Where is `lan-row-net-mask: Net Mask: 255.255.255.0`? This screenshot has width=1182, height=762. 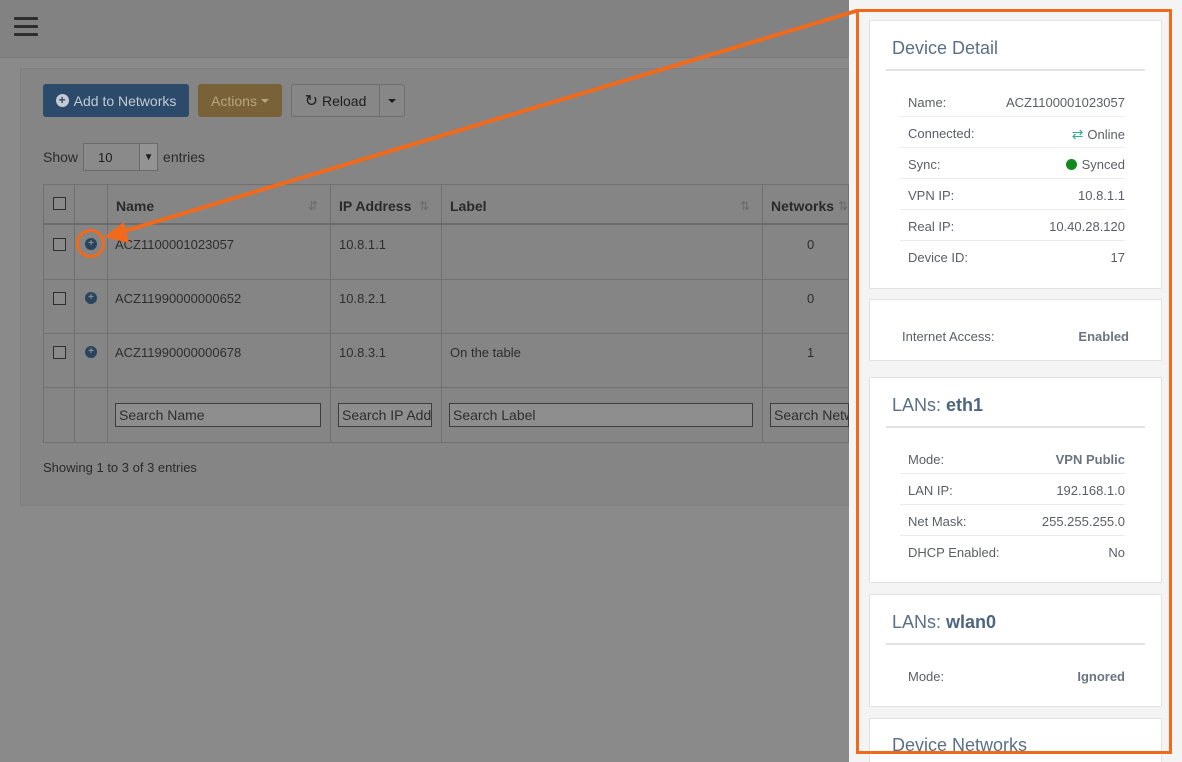
lan-row-net-mask: Net Mask: 255.255.255.0 is located at coordinates (1012, 520).